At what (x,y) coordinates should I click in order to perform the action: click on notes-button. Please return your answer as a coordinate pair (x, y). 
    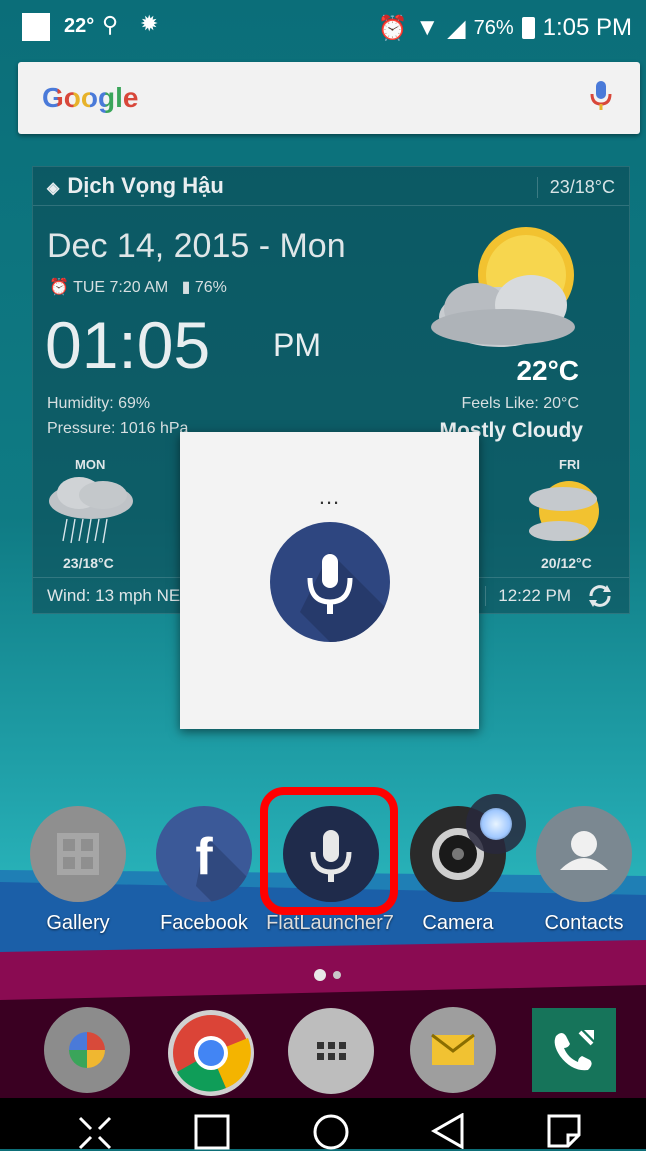
    Looking at the image, I should click on (564, 1131).